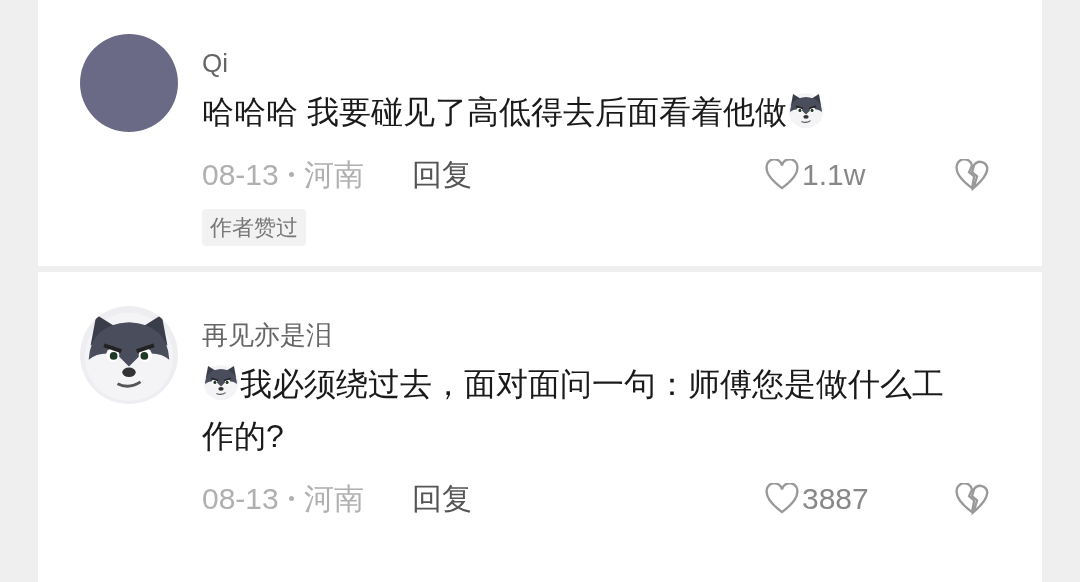 Image resolution: width=1080 pixels, height=582 pixels. What do you see at coordinates (582, 112) in the screenshot?
I see `comment-text: 哈哈哈 我要碰见了高低得去后面看着他做` at bounding box center [582, 112].